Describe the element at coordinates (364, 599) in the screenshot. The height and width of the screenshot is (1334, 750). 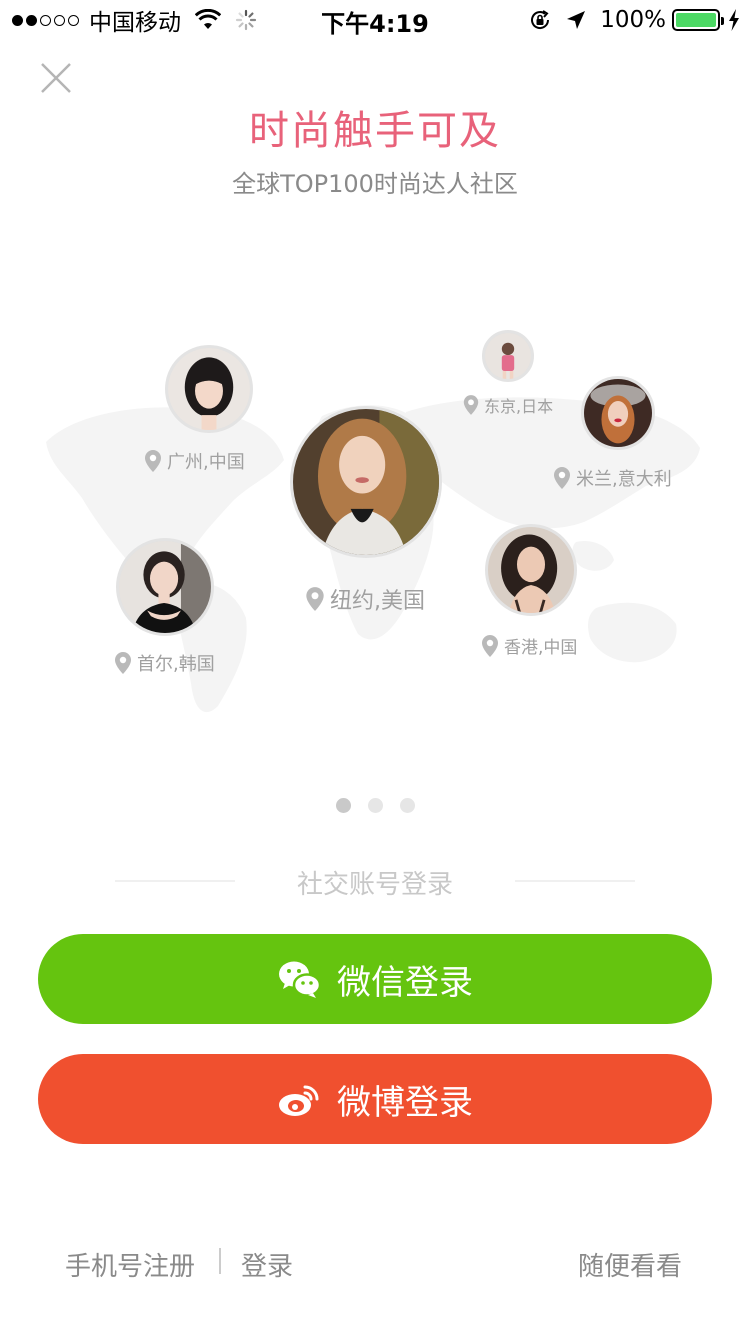
I see `location-label-new-york: 纽约,美国` at that location.